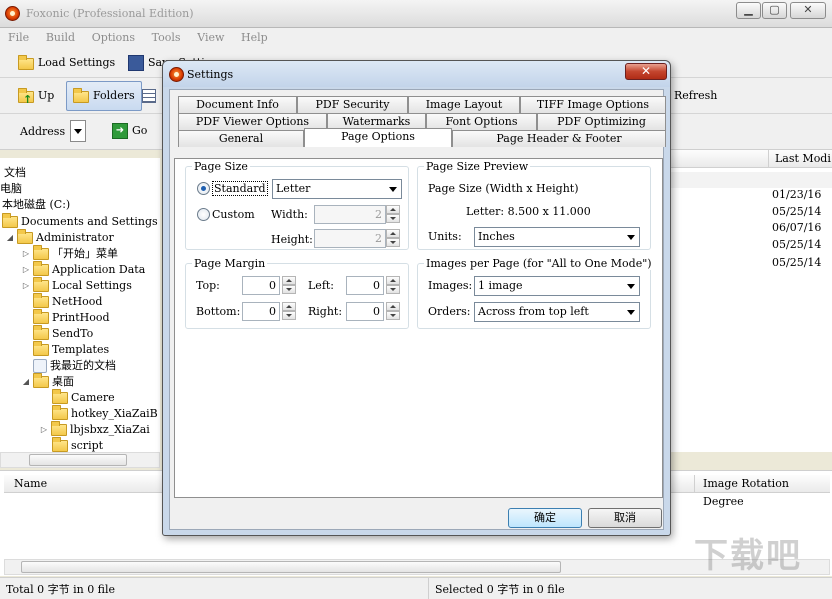  I want to click on go-arrow-icon: ➜, so click(120, 131).